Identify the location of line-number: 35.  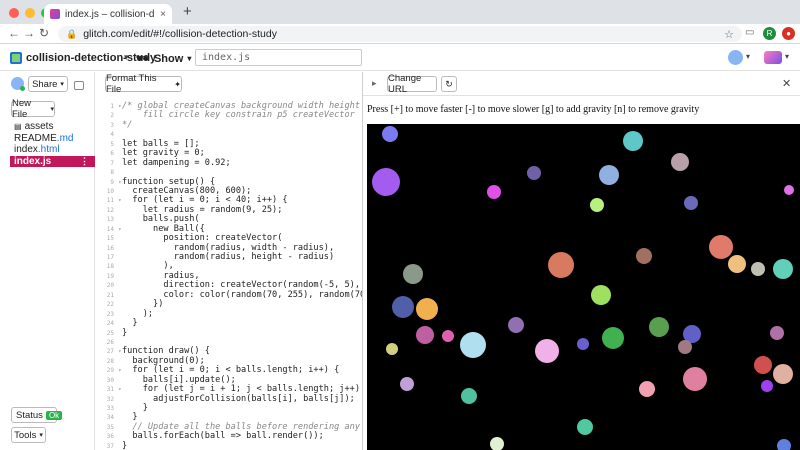
(110, 427).